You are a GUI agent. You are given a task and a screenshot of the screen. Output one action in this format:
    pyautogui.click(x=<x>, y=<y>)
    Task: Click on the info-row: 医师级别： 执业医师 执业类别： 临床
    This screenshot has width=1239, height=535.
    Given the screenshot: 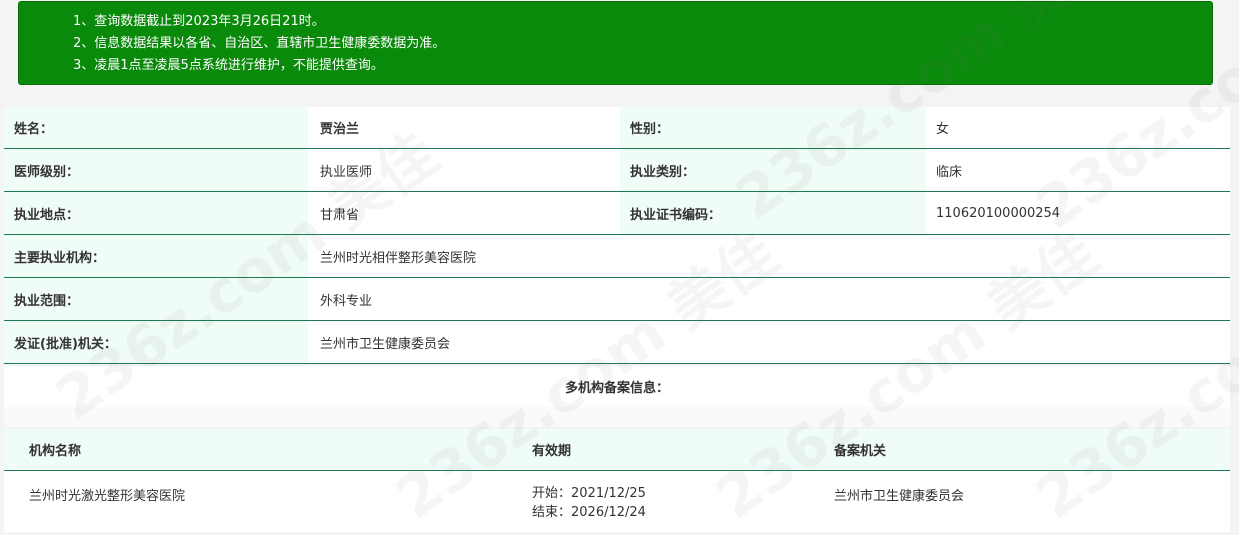 What is the action you would take?
    pyautogui.click(x=617, y=170)
    